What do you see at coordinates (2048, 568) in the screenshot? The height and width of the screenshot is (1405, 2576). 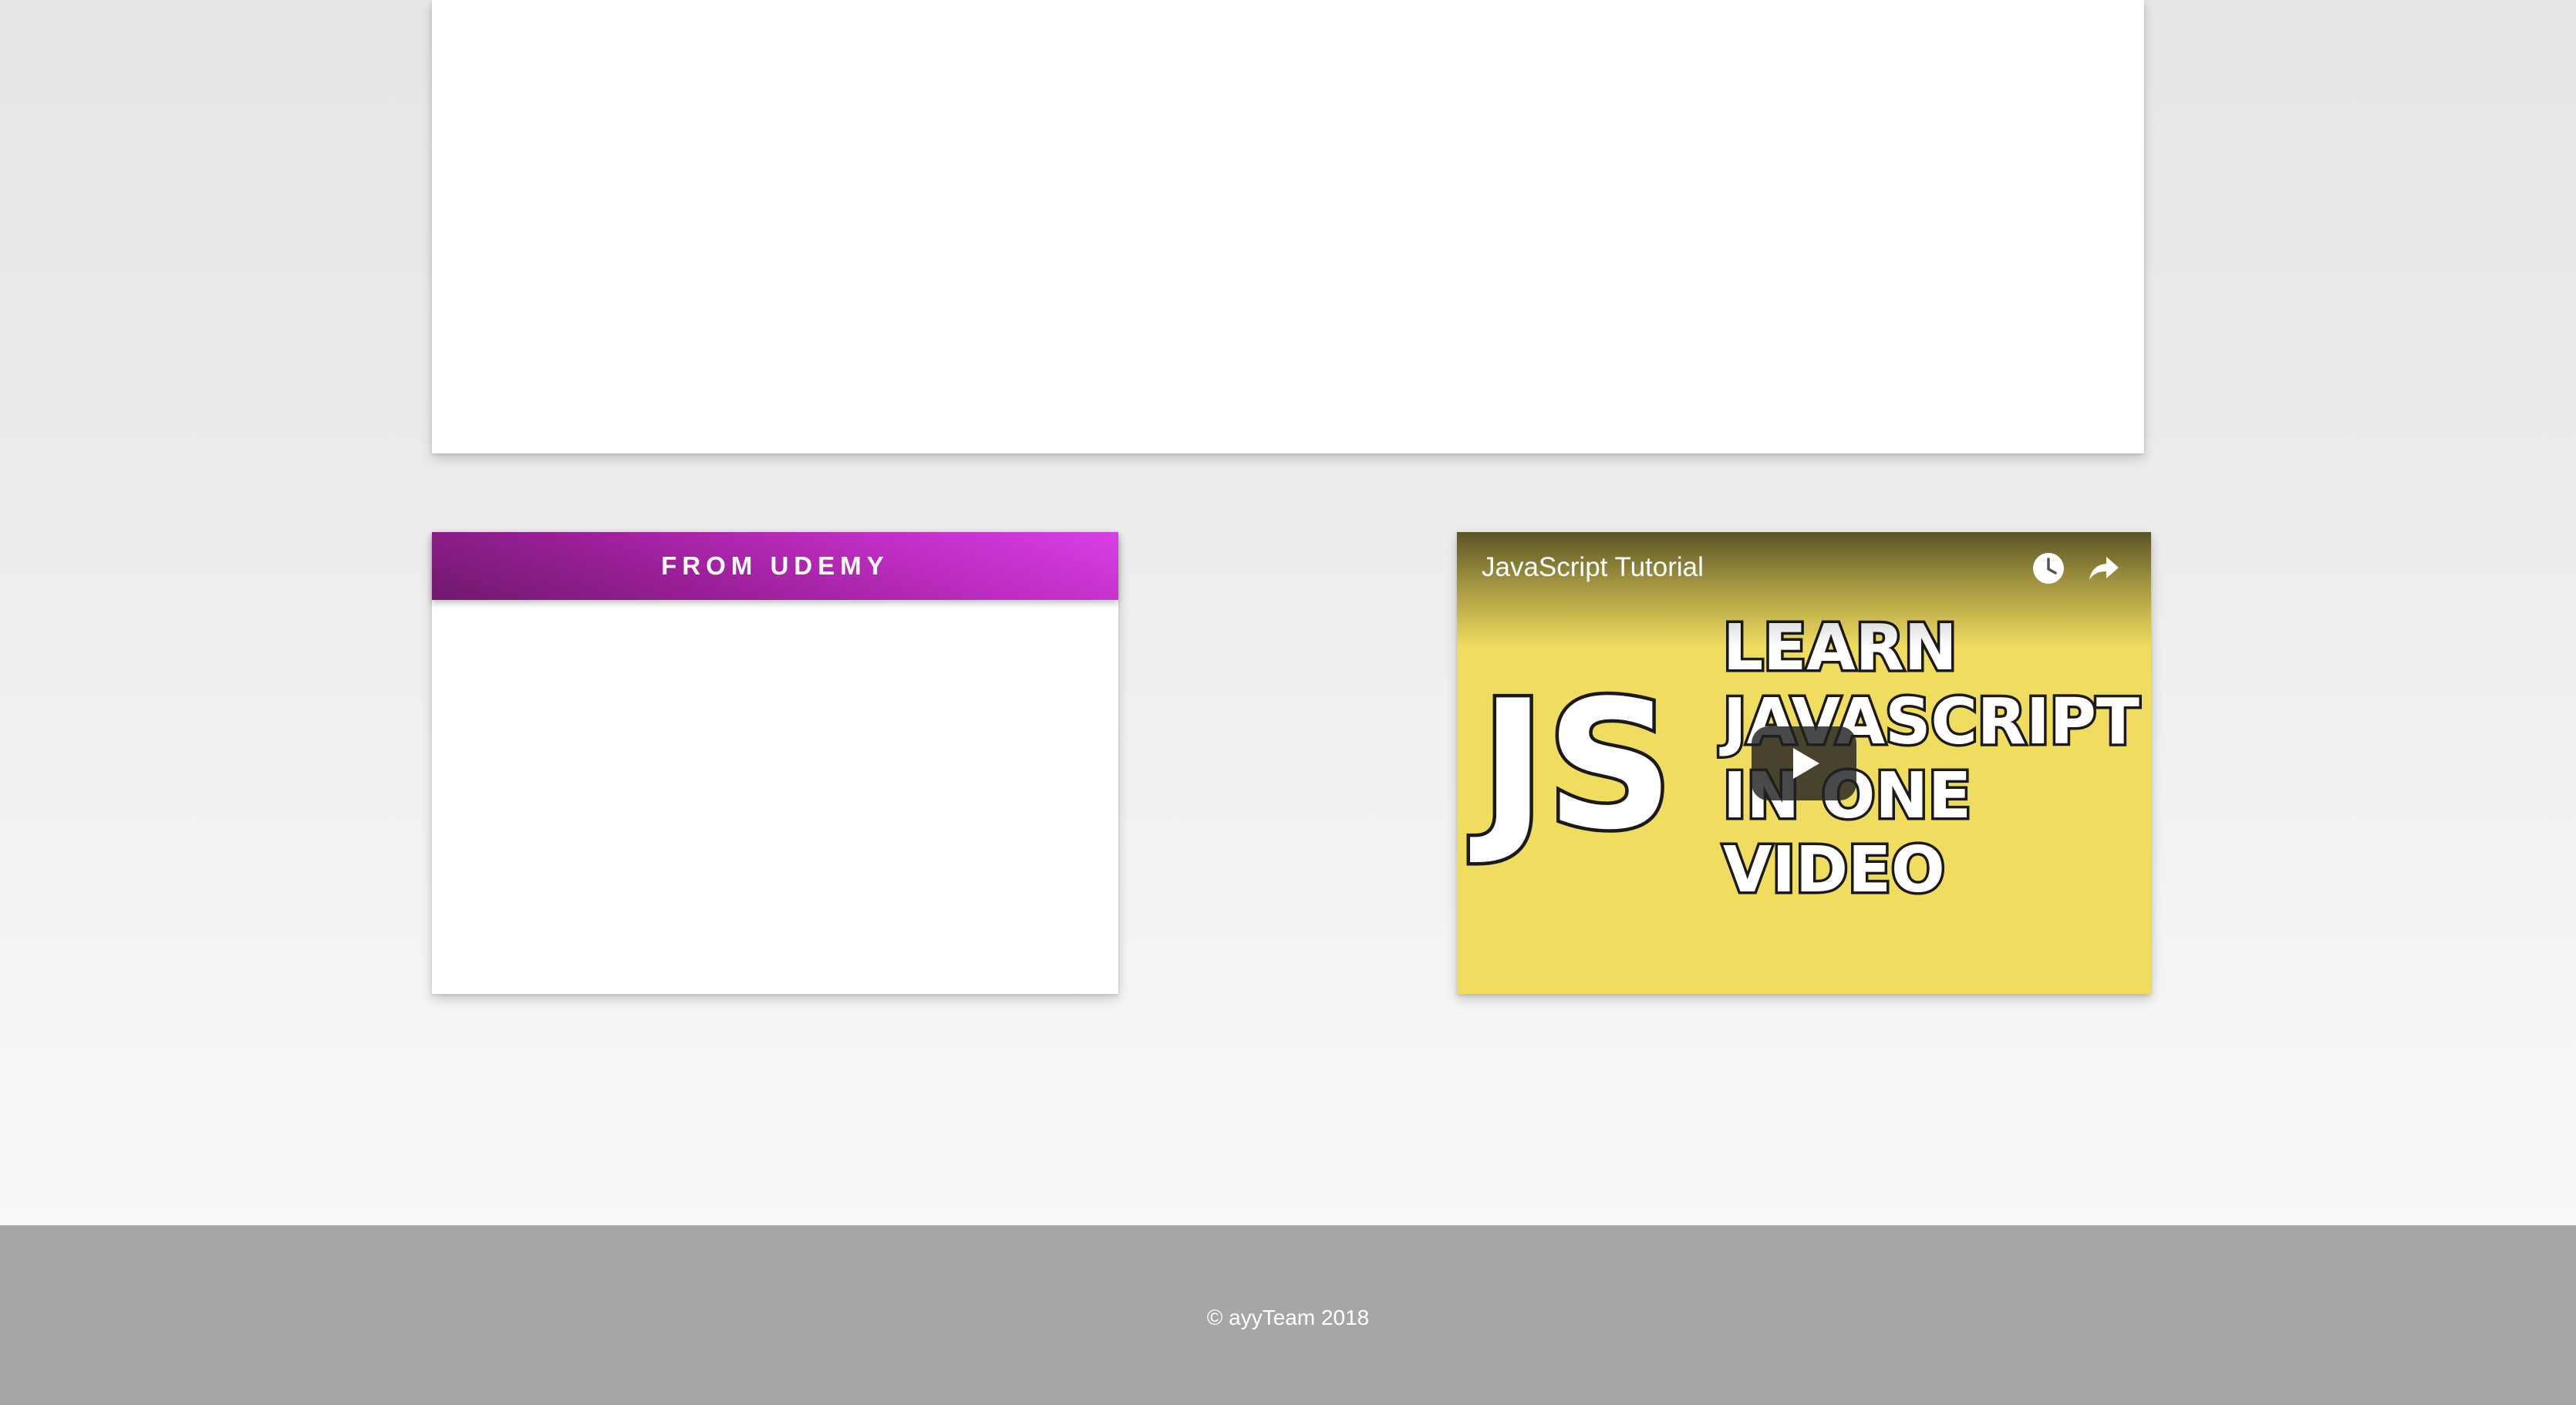 I see `clock-icon` at bounding box center [2048, 568].